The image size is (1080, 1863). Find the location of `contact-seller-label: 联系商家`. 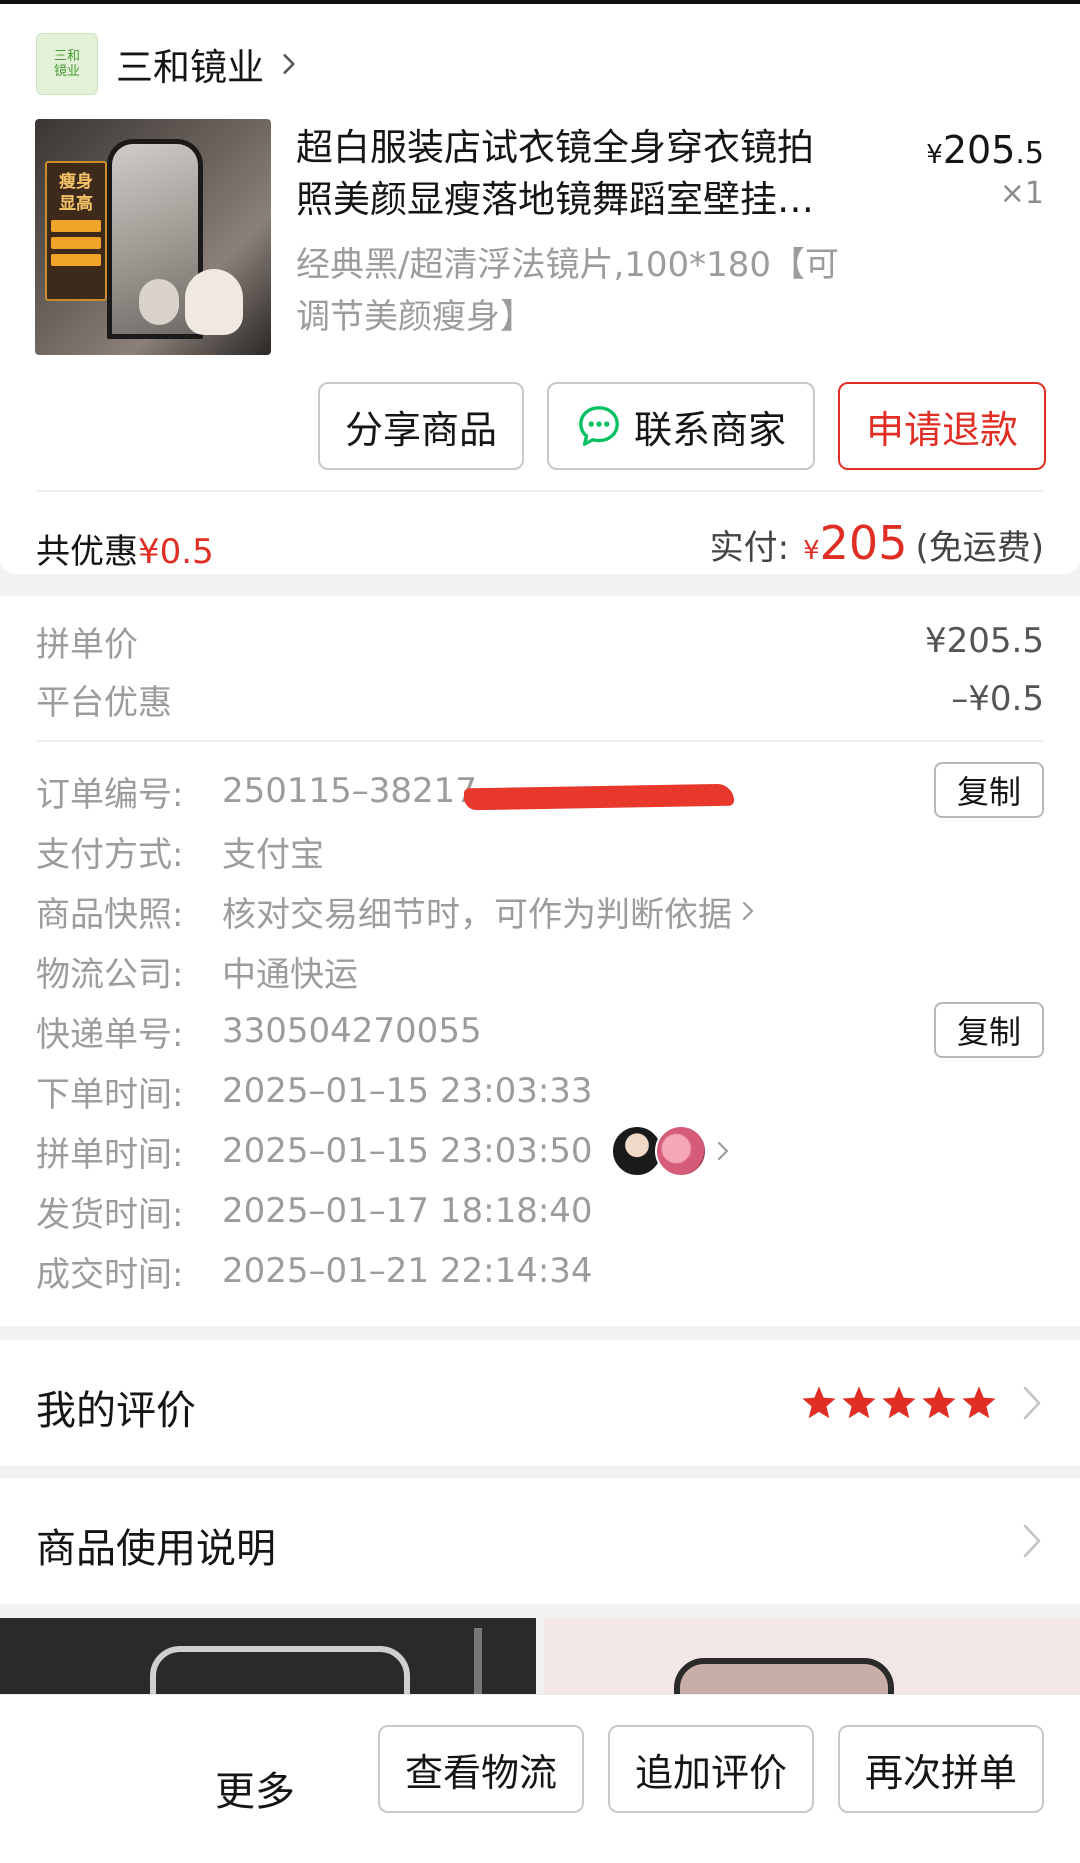

contact-seller-label: 联系商家 is located at coordinates (709, 429).